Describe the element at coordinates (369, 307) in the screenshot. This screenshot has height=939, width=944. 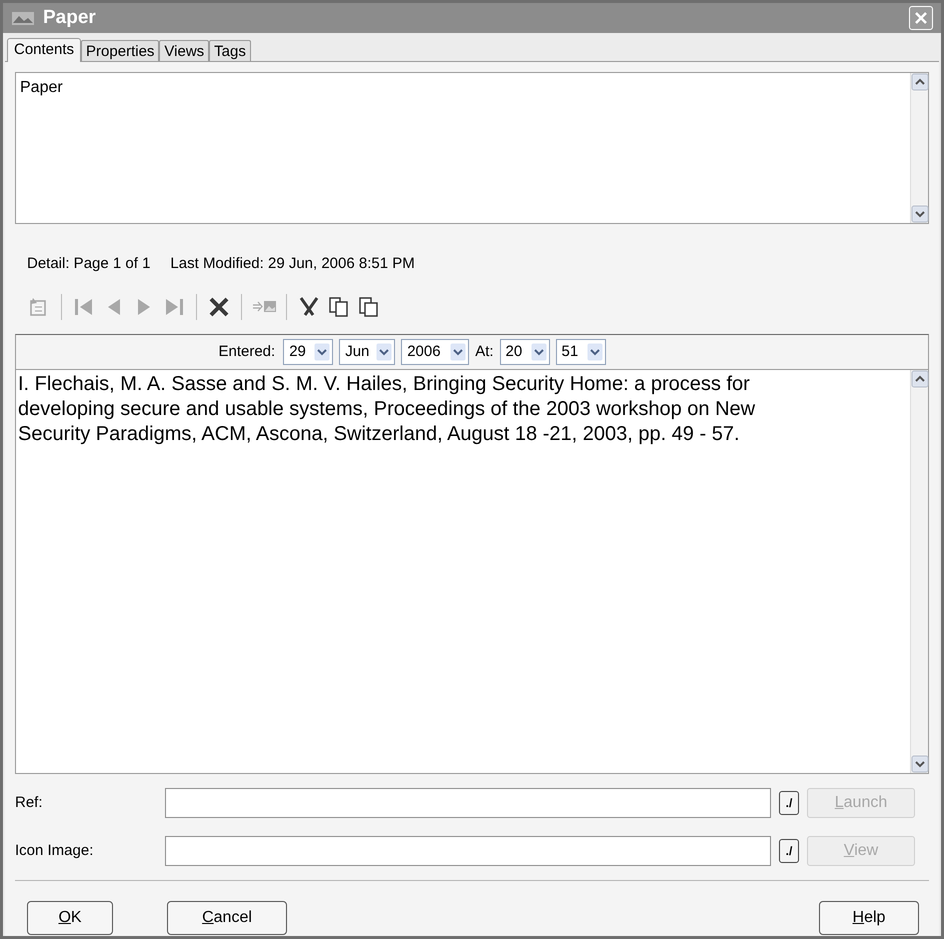
I see `paste-icon` at that location.